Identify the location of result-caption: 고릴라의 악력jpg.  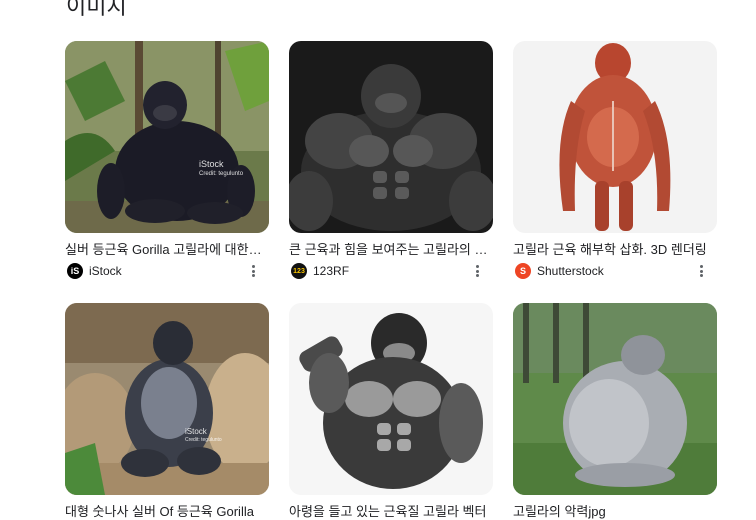
(613, 511).